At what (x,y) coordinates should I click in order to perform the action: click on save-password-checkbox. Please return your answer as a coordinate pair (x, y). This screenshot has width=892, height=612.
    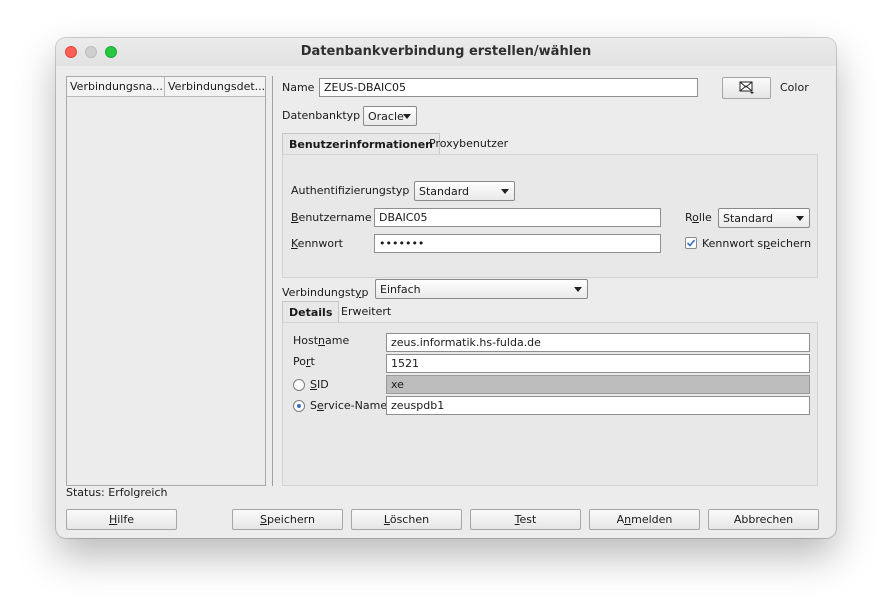
    Looking at the image, I should click on (691, 243).